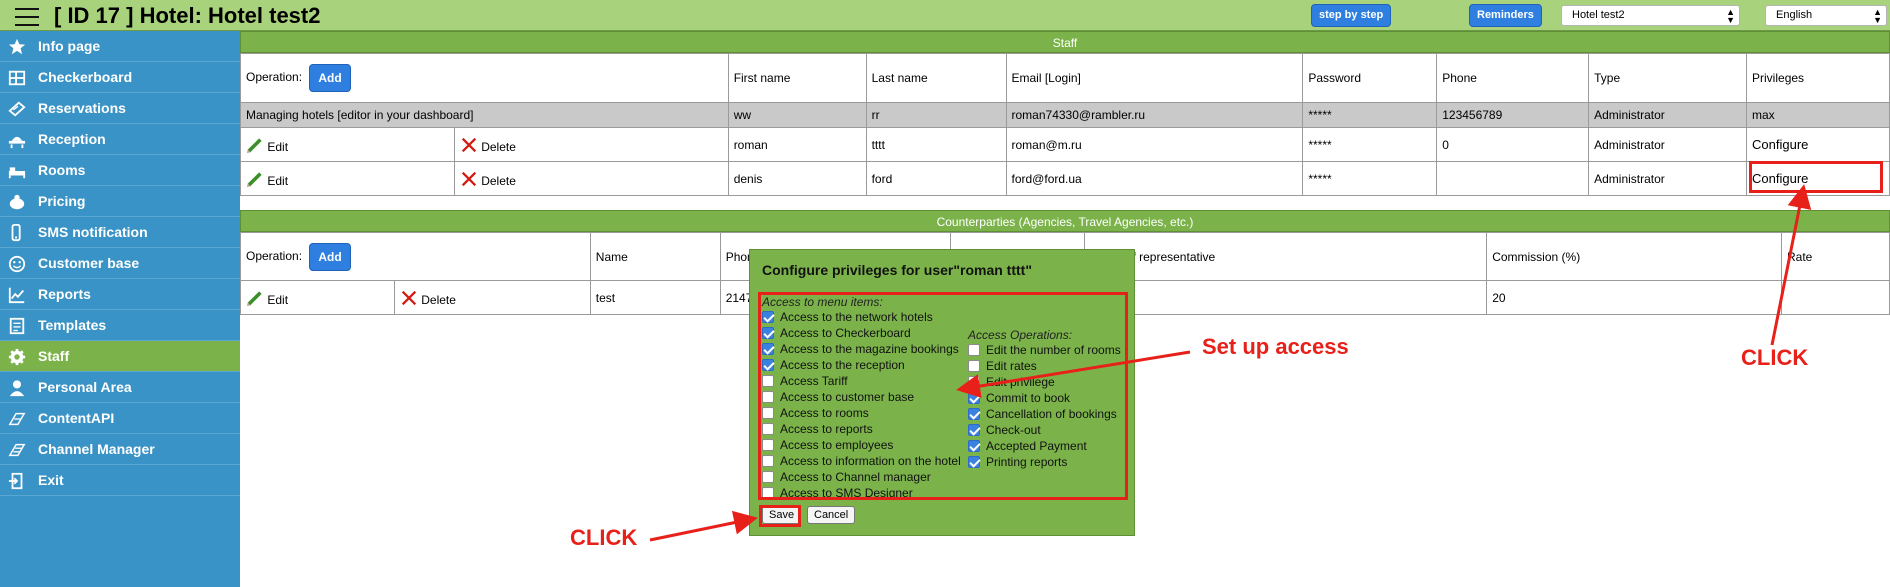 Image resolution: width=1890 pixels, height=587 pixels. What do you see at coordinates (16, 295) in the screenshot?
I see `chart-icon` at bounding box center [16, 295].